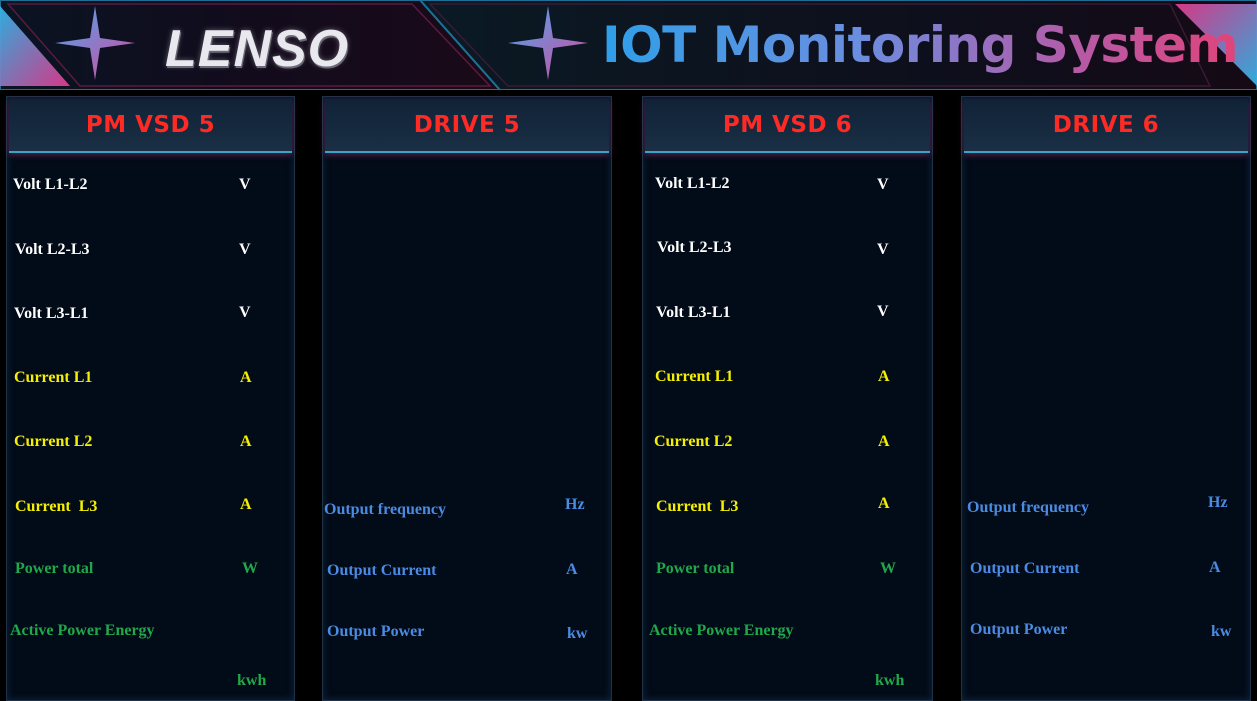  I want to click on page-title: IOT Monitoring System, so click(920, 45).